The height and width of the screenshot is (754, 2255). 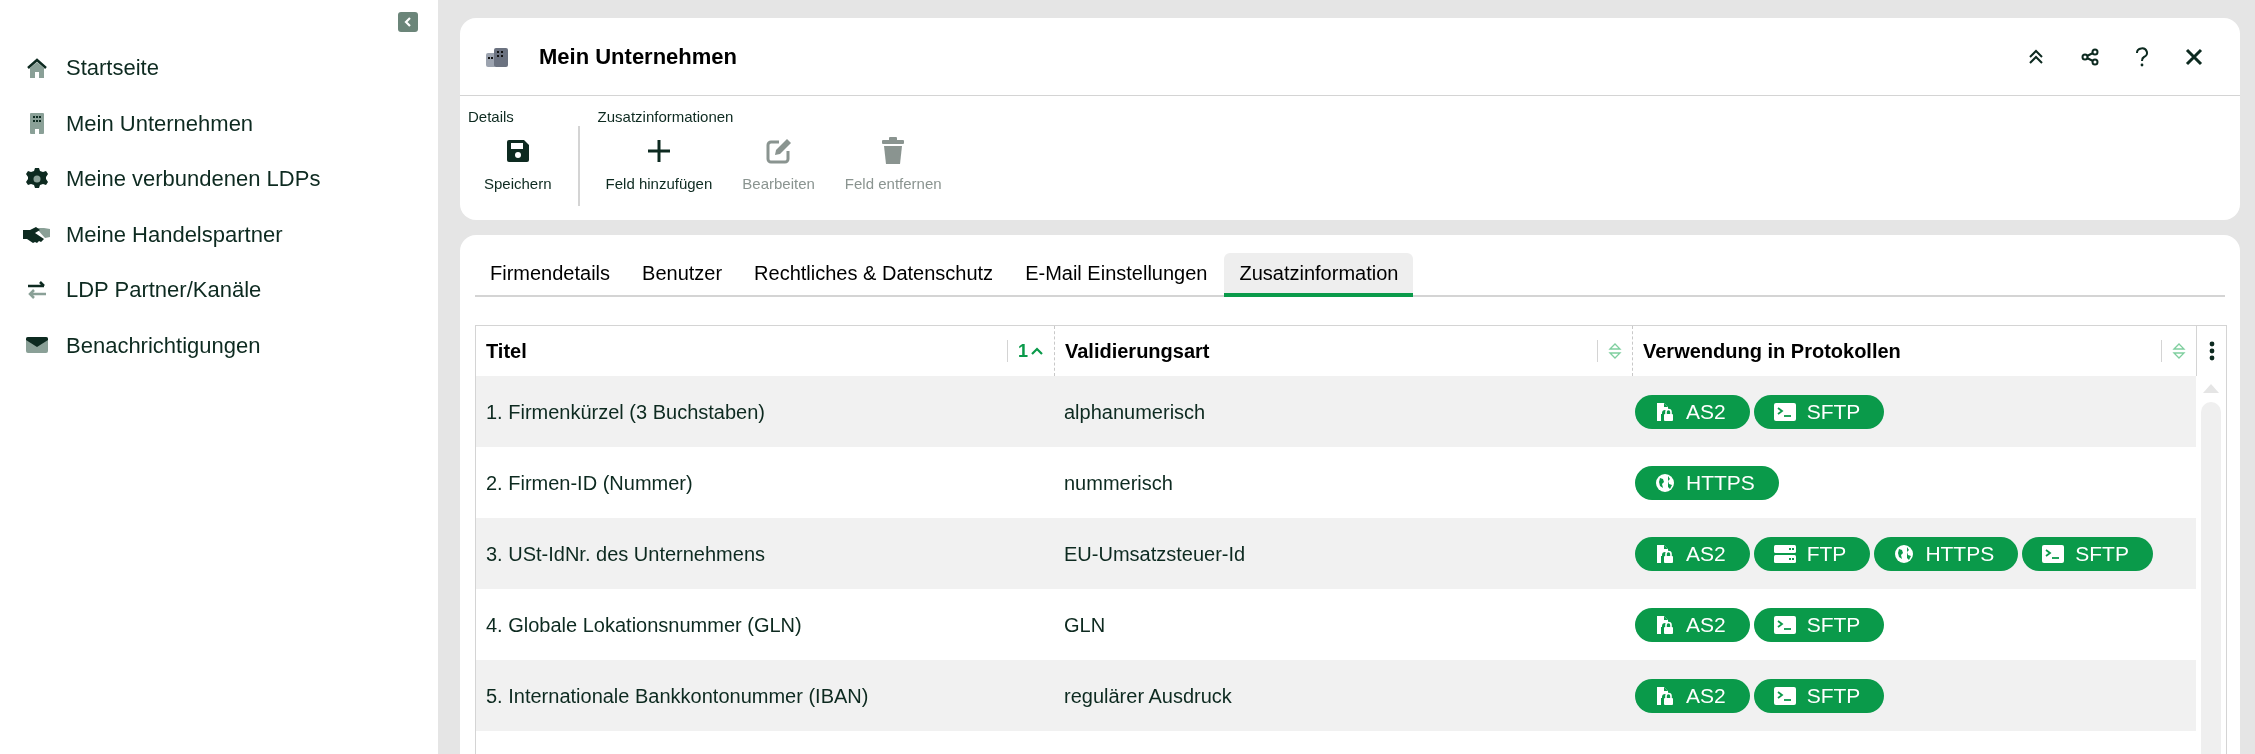 What do you see at coordinates (1812, 553) in the screenshot?
I see `protocol-tag: FTP` at bounding box center [1812, 553].